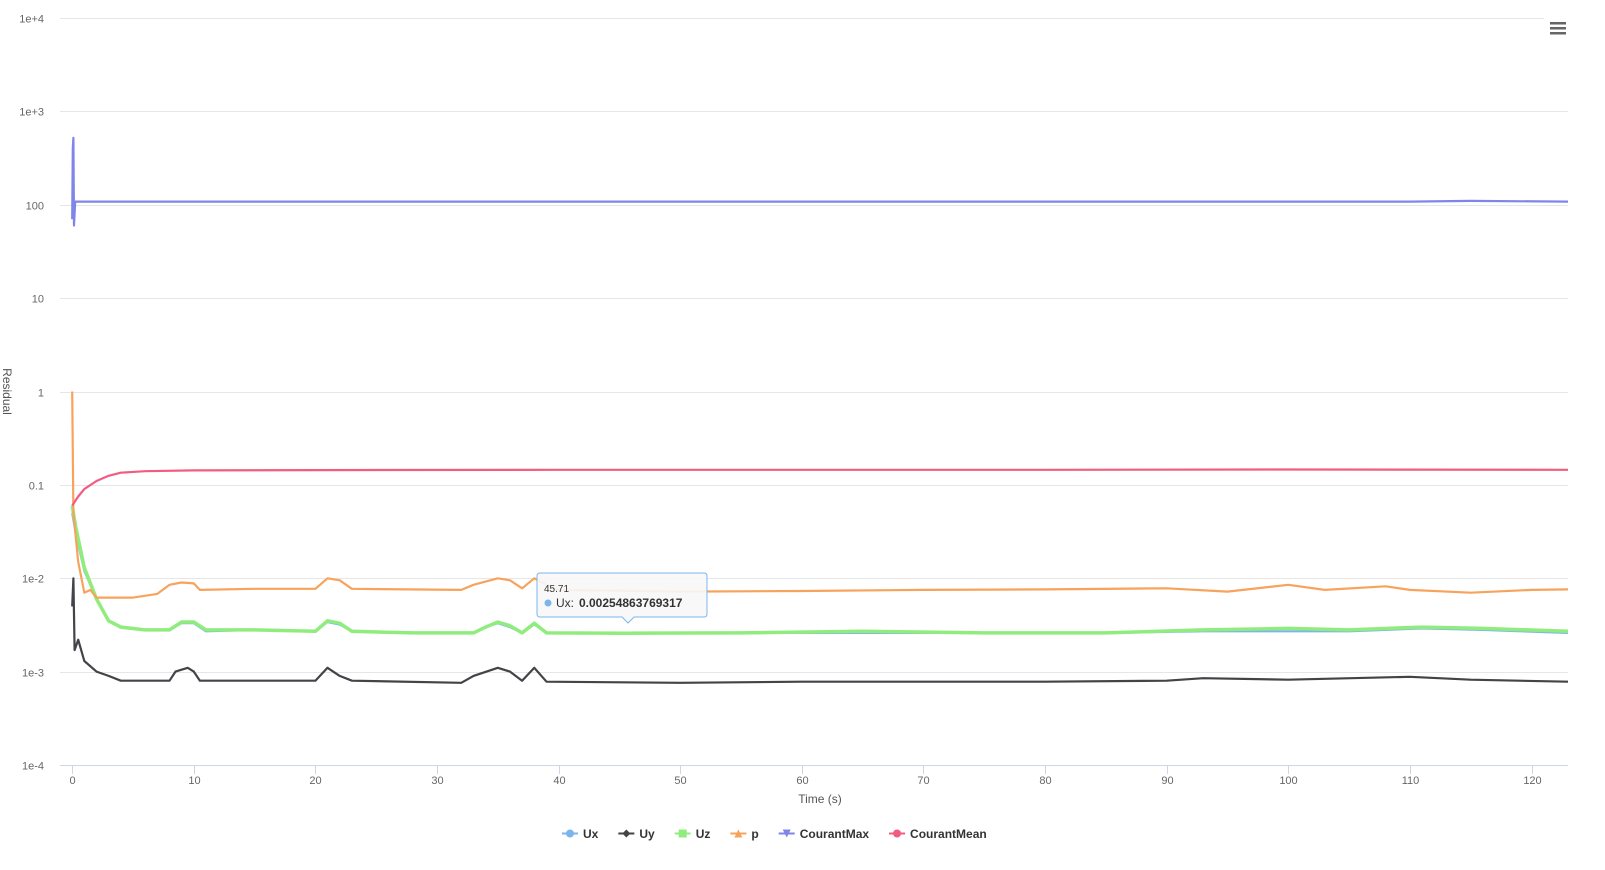 This screenshot has width=1605, height=870. Describe the element at coordinates (35, 207) in the screenshot. I see `y-tick-label: 100` at that location.